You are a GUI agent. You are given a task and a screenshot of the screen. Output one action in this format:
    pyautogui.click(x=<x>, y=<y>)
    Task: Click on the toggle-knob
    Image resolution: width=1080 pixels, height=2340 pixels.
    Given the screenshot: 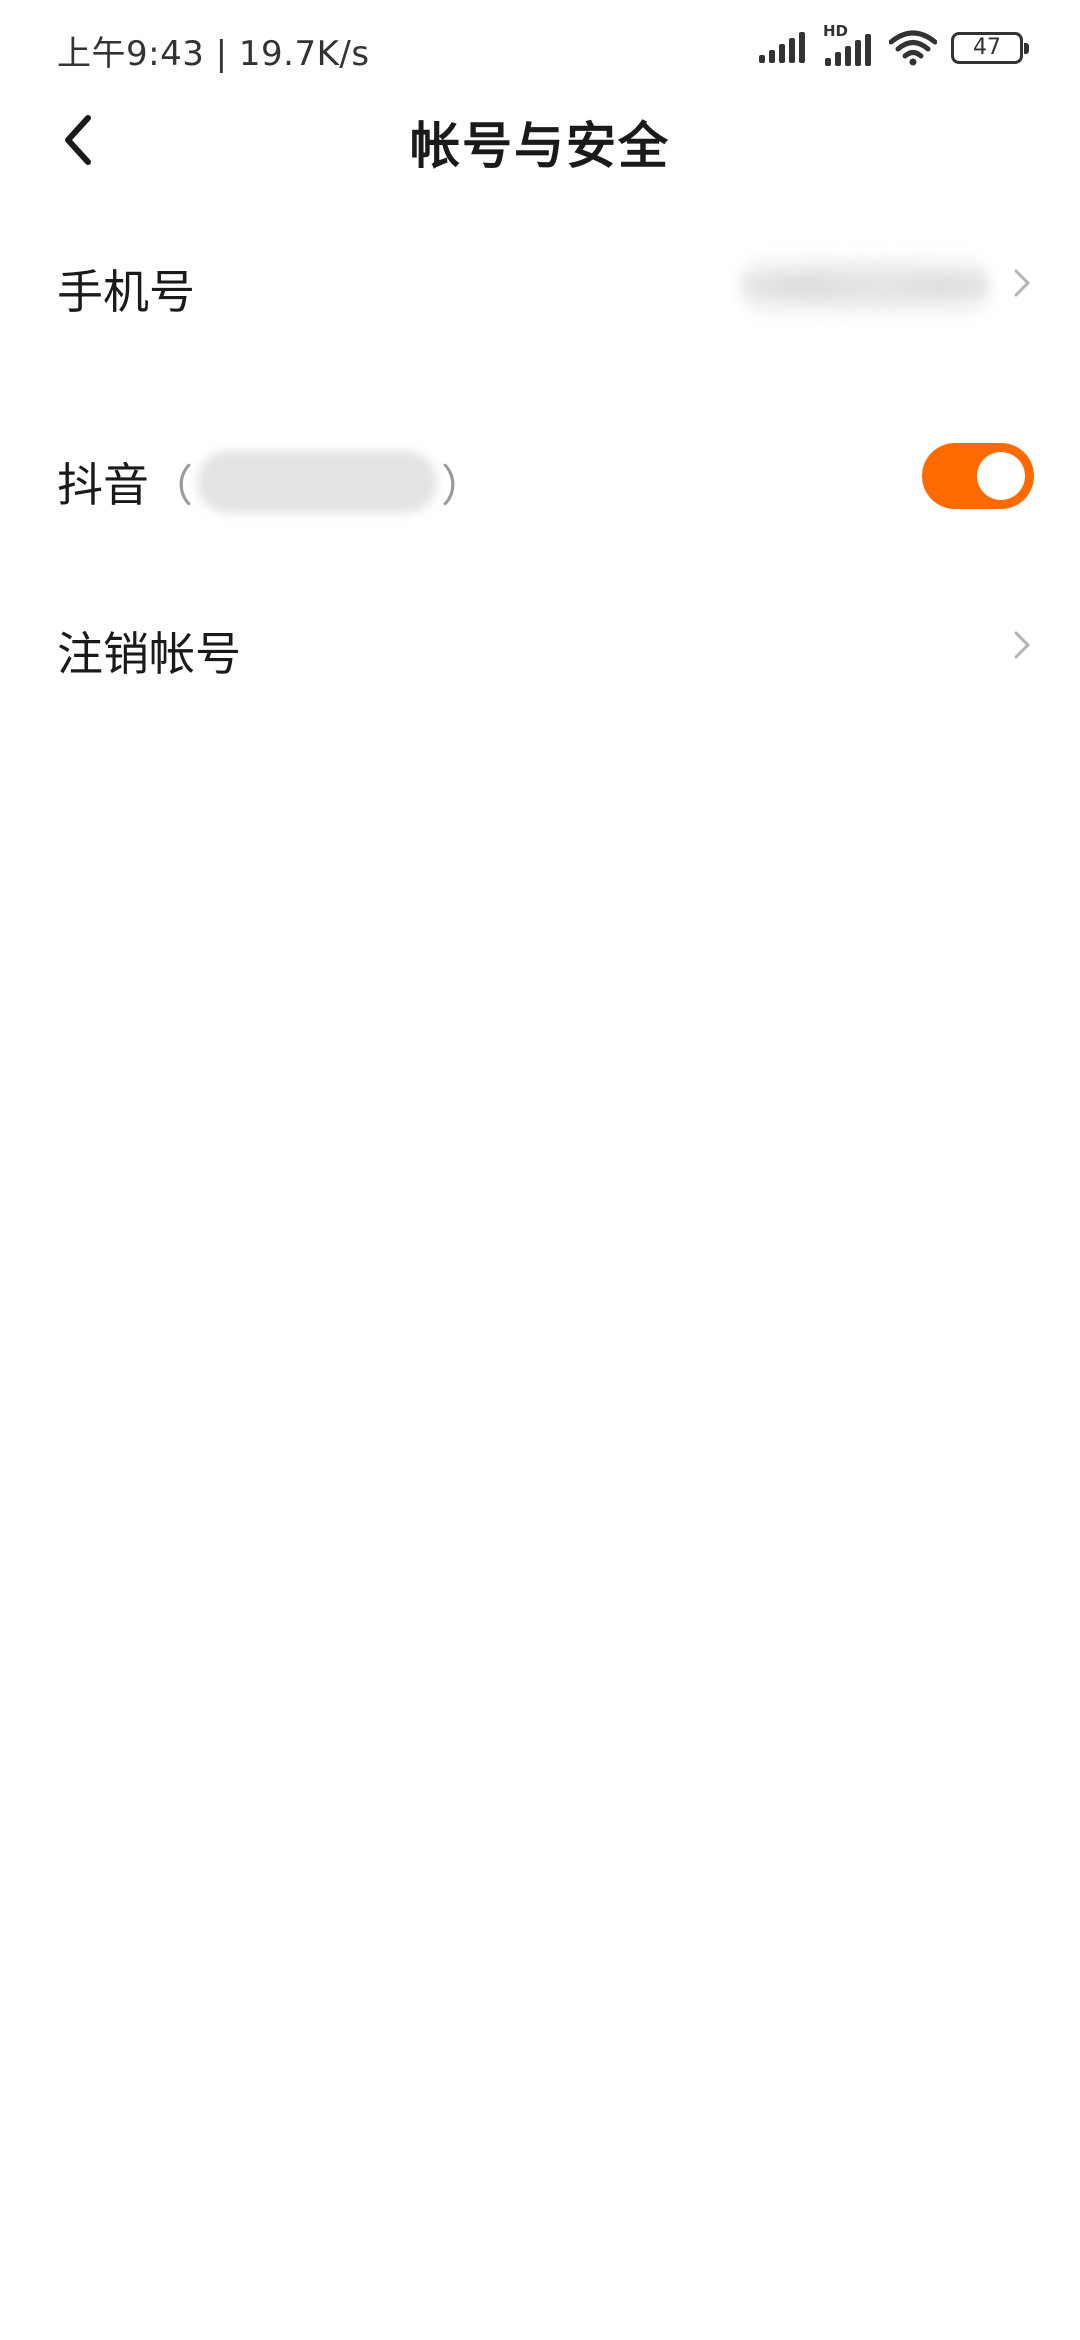 What is the action you would take?
    pyautogui.click(x=1001, y=476)
    